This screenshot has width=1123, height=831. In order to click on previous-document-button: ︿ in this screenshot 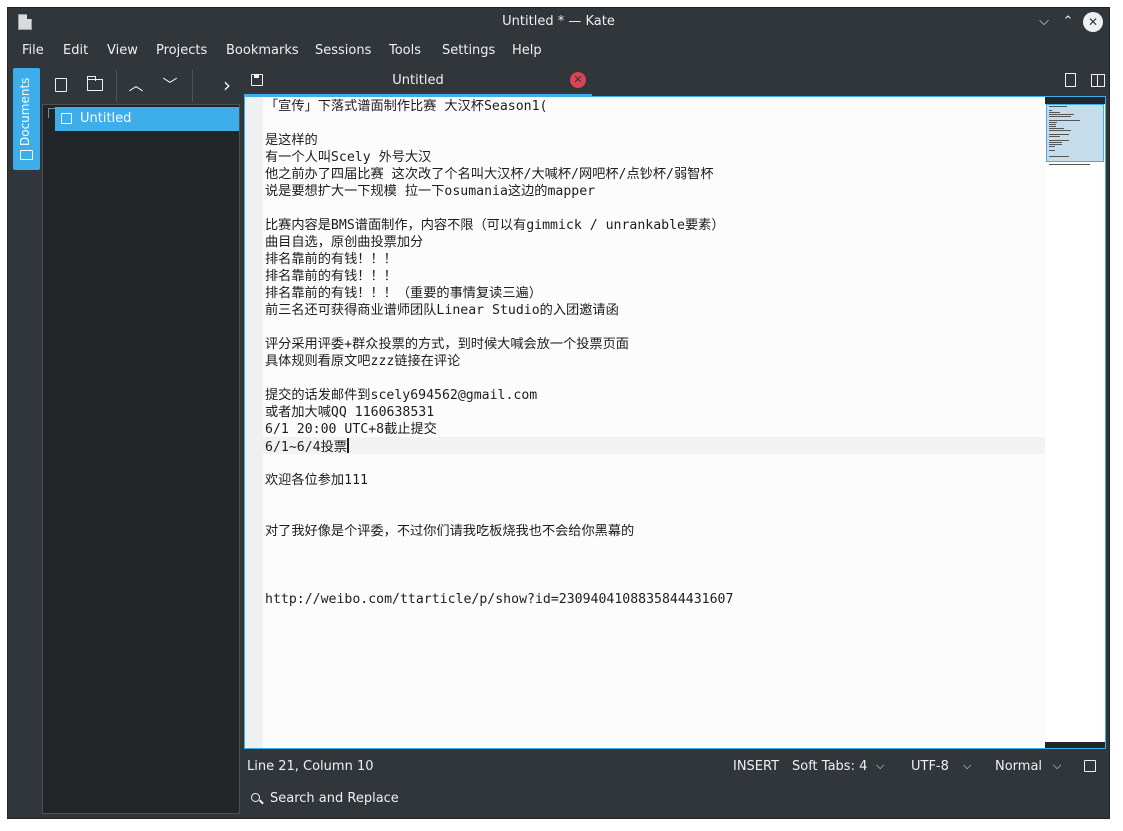, I will do `click(136, 85)`.